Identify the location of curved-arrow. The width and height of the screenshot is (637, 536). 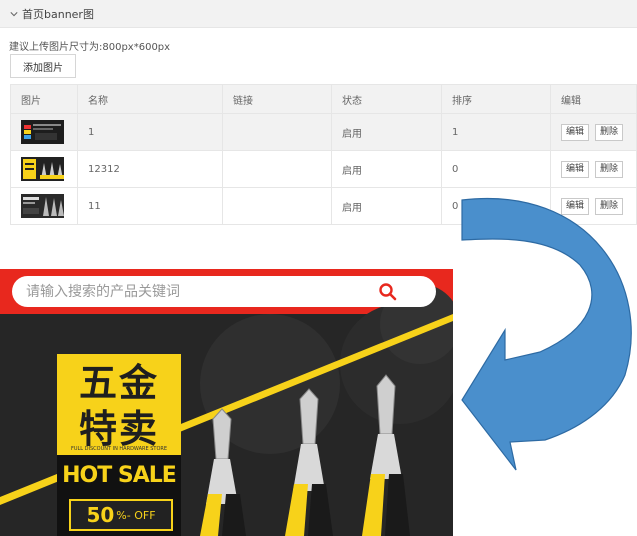
(546, 334).